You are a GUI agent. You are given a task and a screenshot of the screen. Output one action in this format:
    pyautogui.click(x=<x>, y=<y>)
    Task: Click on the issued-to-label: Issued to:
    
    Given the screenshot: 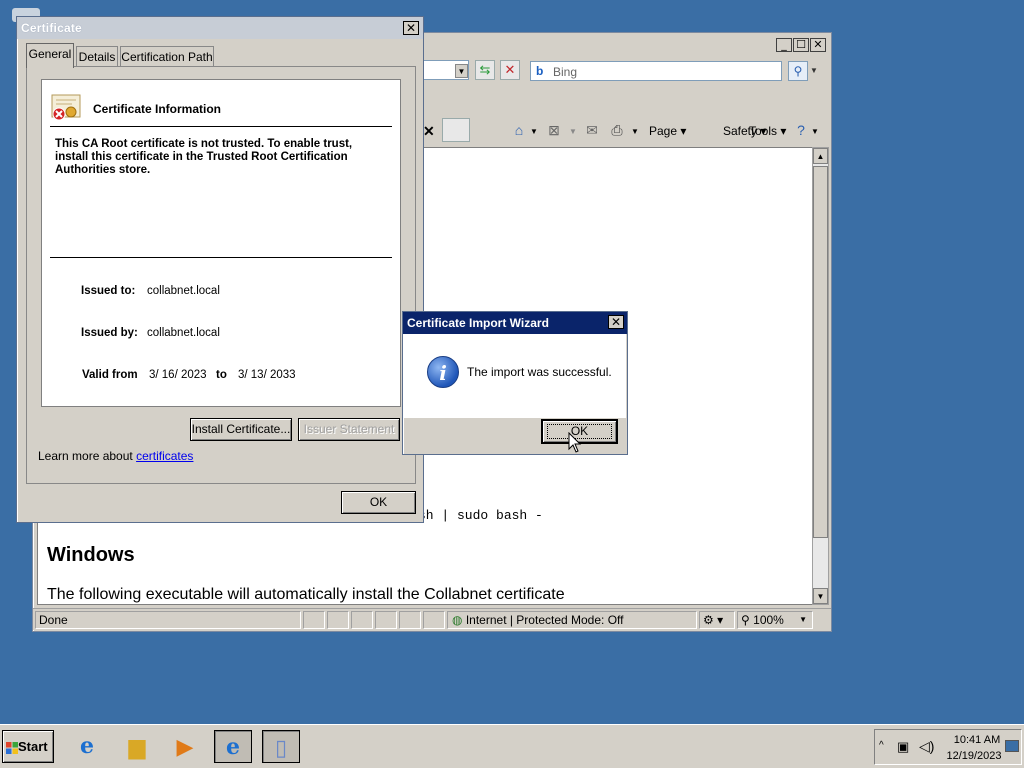 What is the action you would take?
    pyautogui.click(x=108, y=291)
    